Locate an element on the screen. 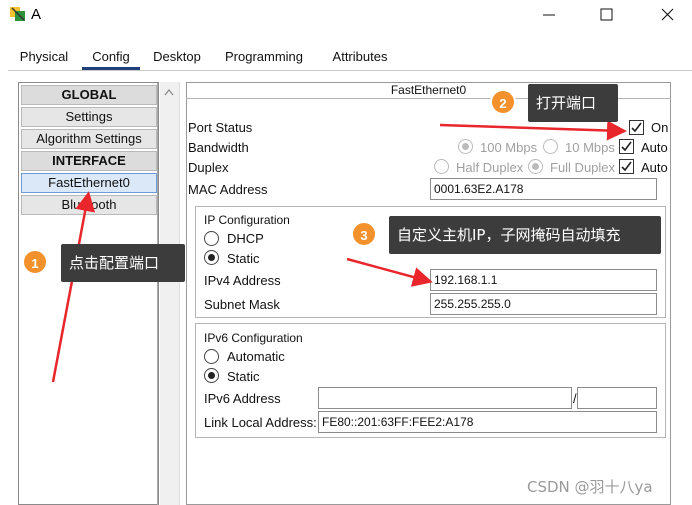  sidebar-header-interface: INTERFACE is located at coordinates (89, 161).